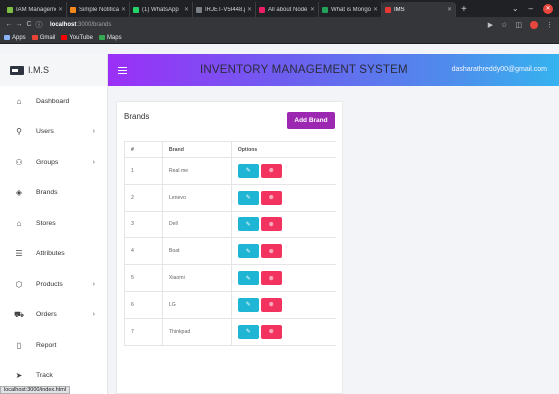 This screenshot has width=559, height=394. I want to click on chevron-right-icon: ›, so click(93, 162).